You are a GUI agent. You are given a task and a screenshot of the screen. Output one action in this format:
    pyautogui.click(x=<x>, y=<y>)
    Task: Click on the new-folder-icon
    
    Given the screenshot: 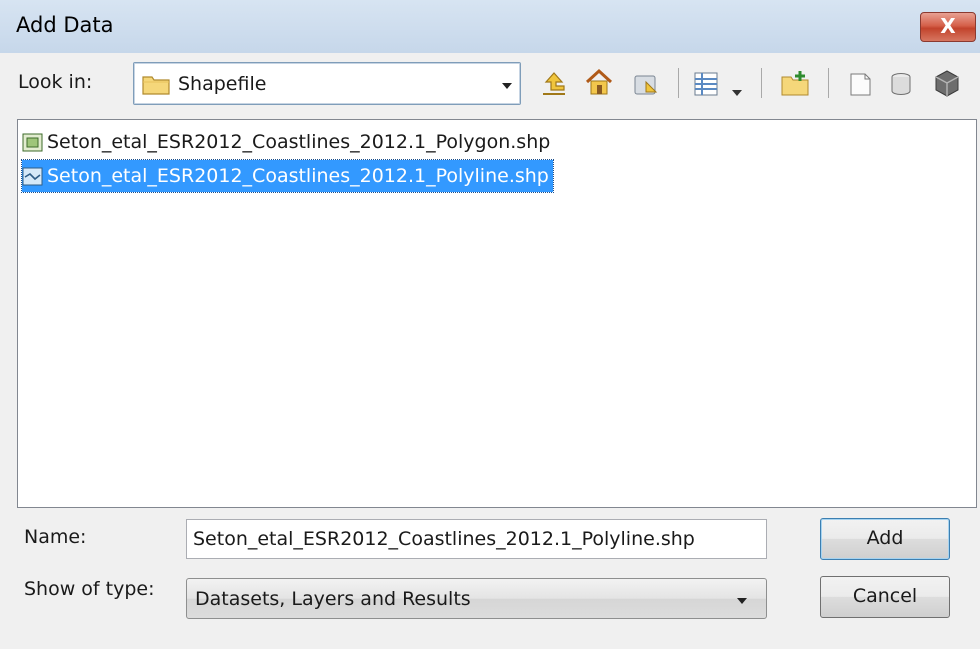 What is the action you would take?
    pyautogui.click(x=796, y=85)
    